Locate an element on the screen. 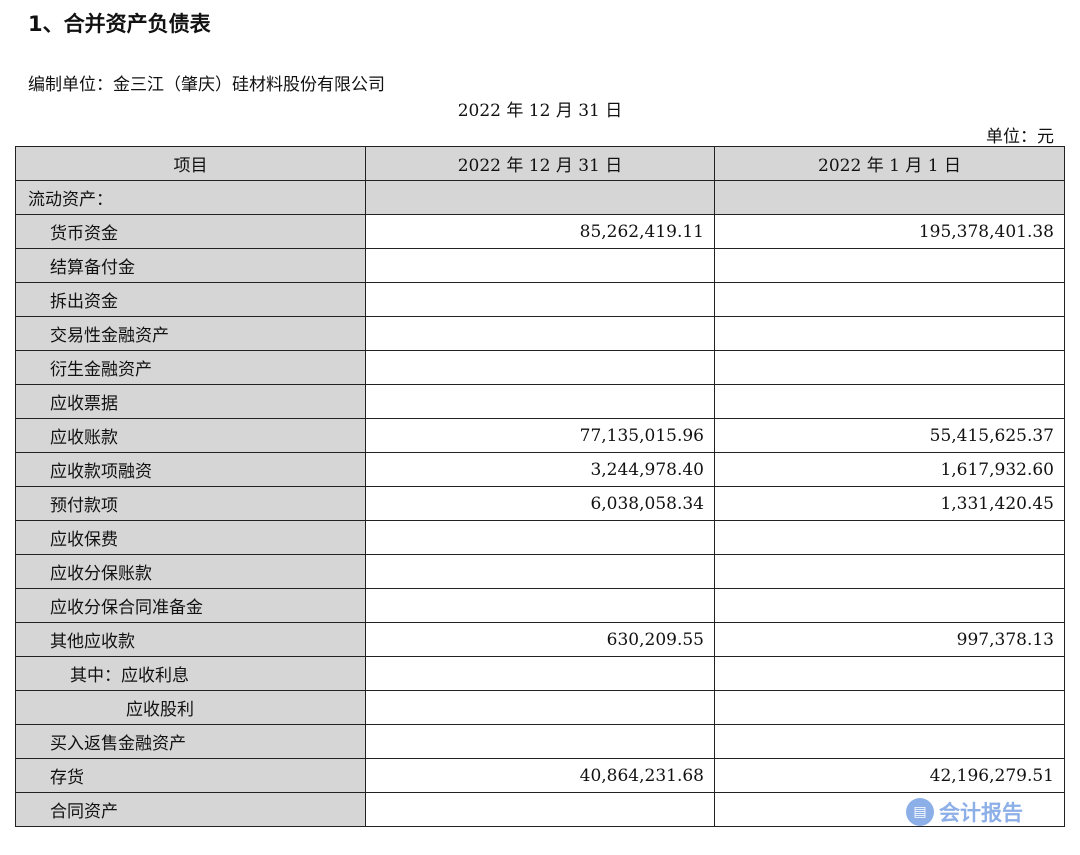  section-heading: 1、合并资产负债表 is located at coordinates (119, 24).